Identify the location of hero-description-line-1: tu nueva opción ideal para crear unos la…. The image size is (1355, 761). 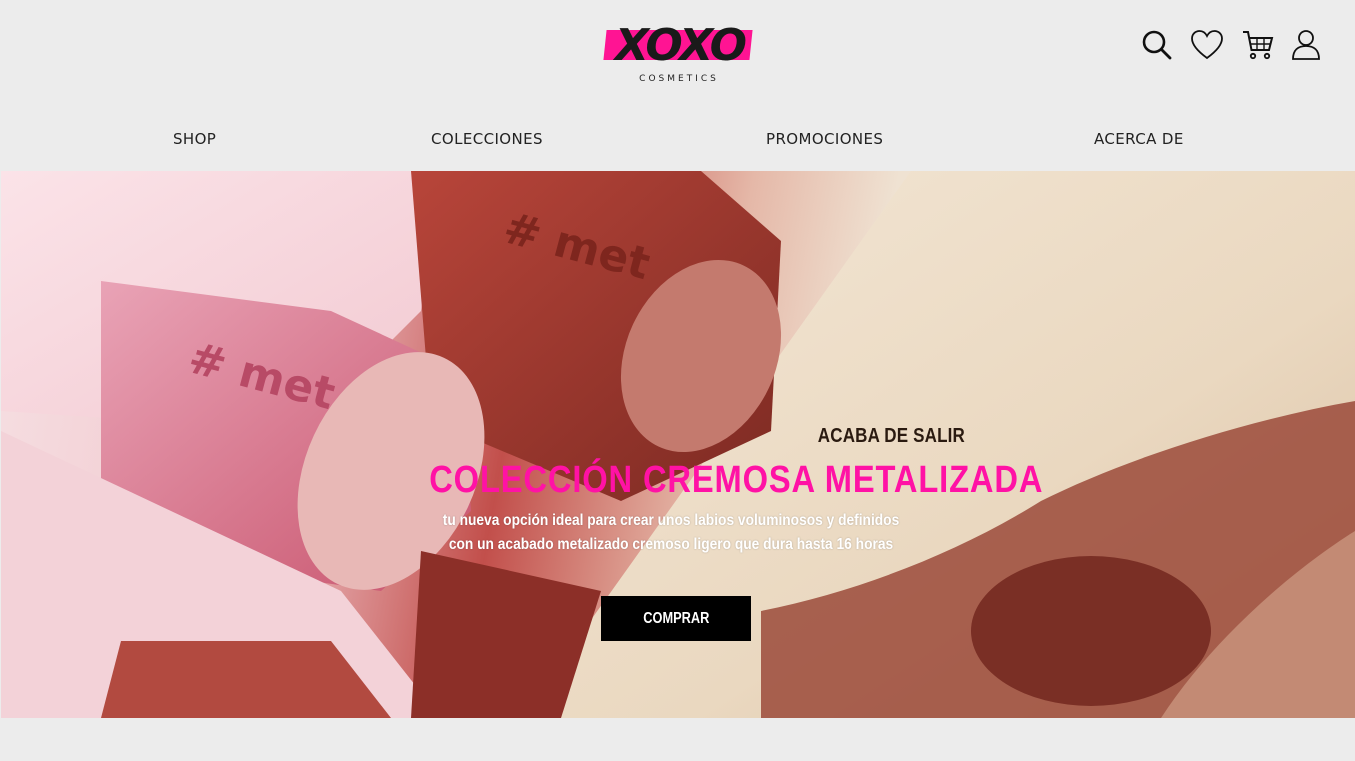
(671, 520).